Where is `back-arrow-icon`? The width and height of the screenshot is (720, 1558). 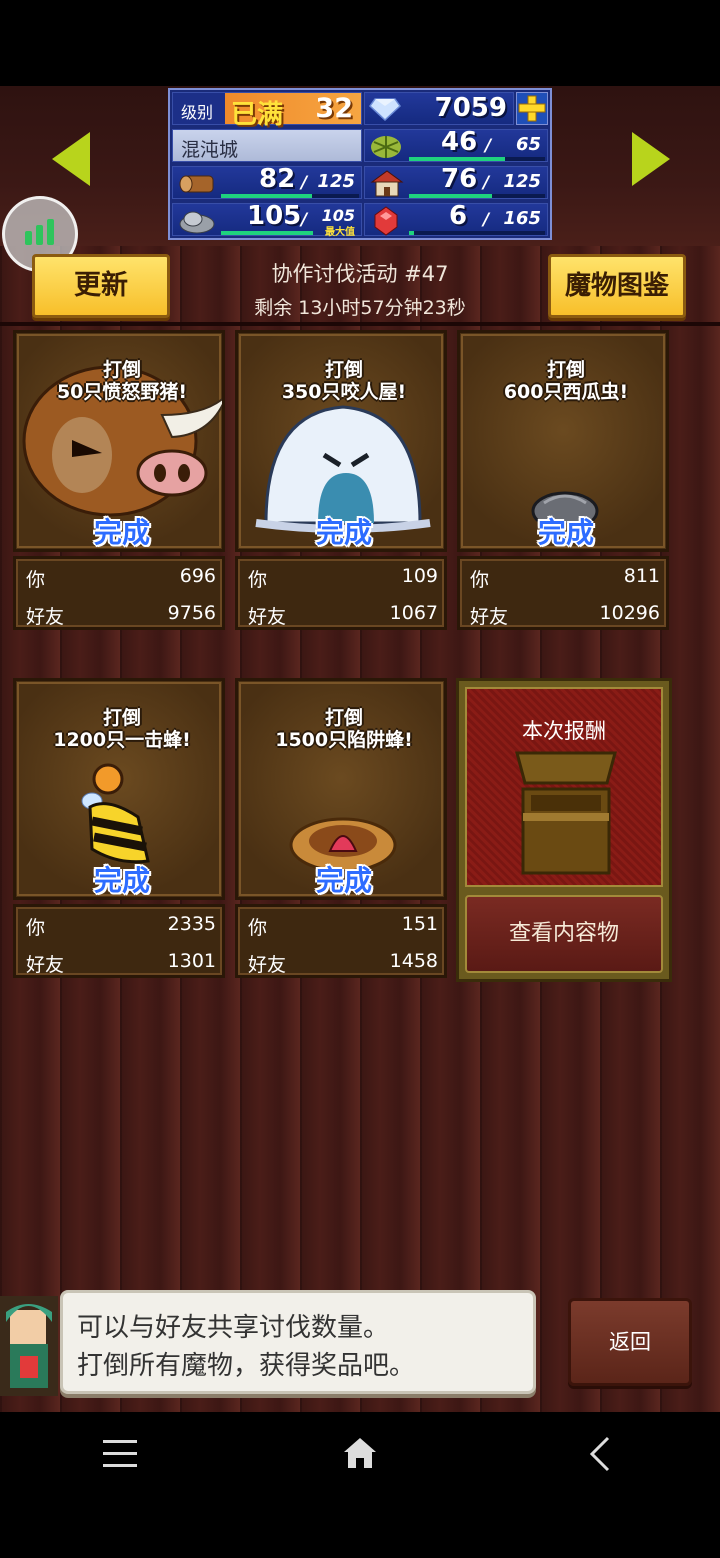
back-arrow-icon is located at coordinates (600, 1454).